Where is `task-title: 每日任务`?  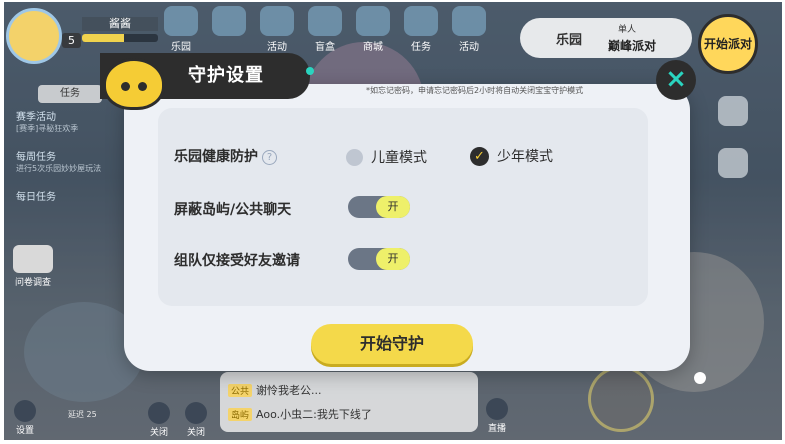
task-title: 每日任务 is located at coordinates (36, 197).